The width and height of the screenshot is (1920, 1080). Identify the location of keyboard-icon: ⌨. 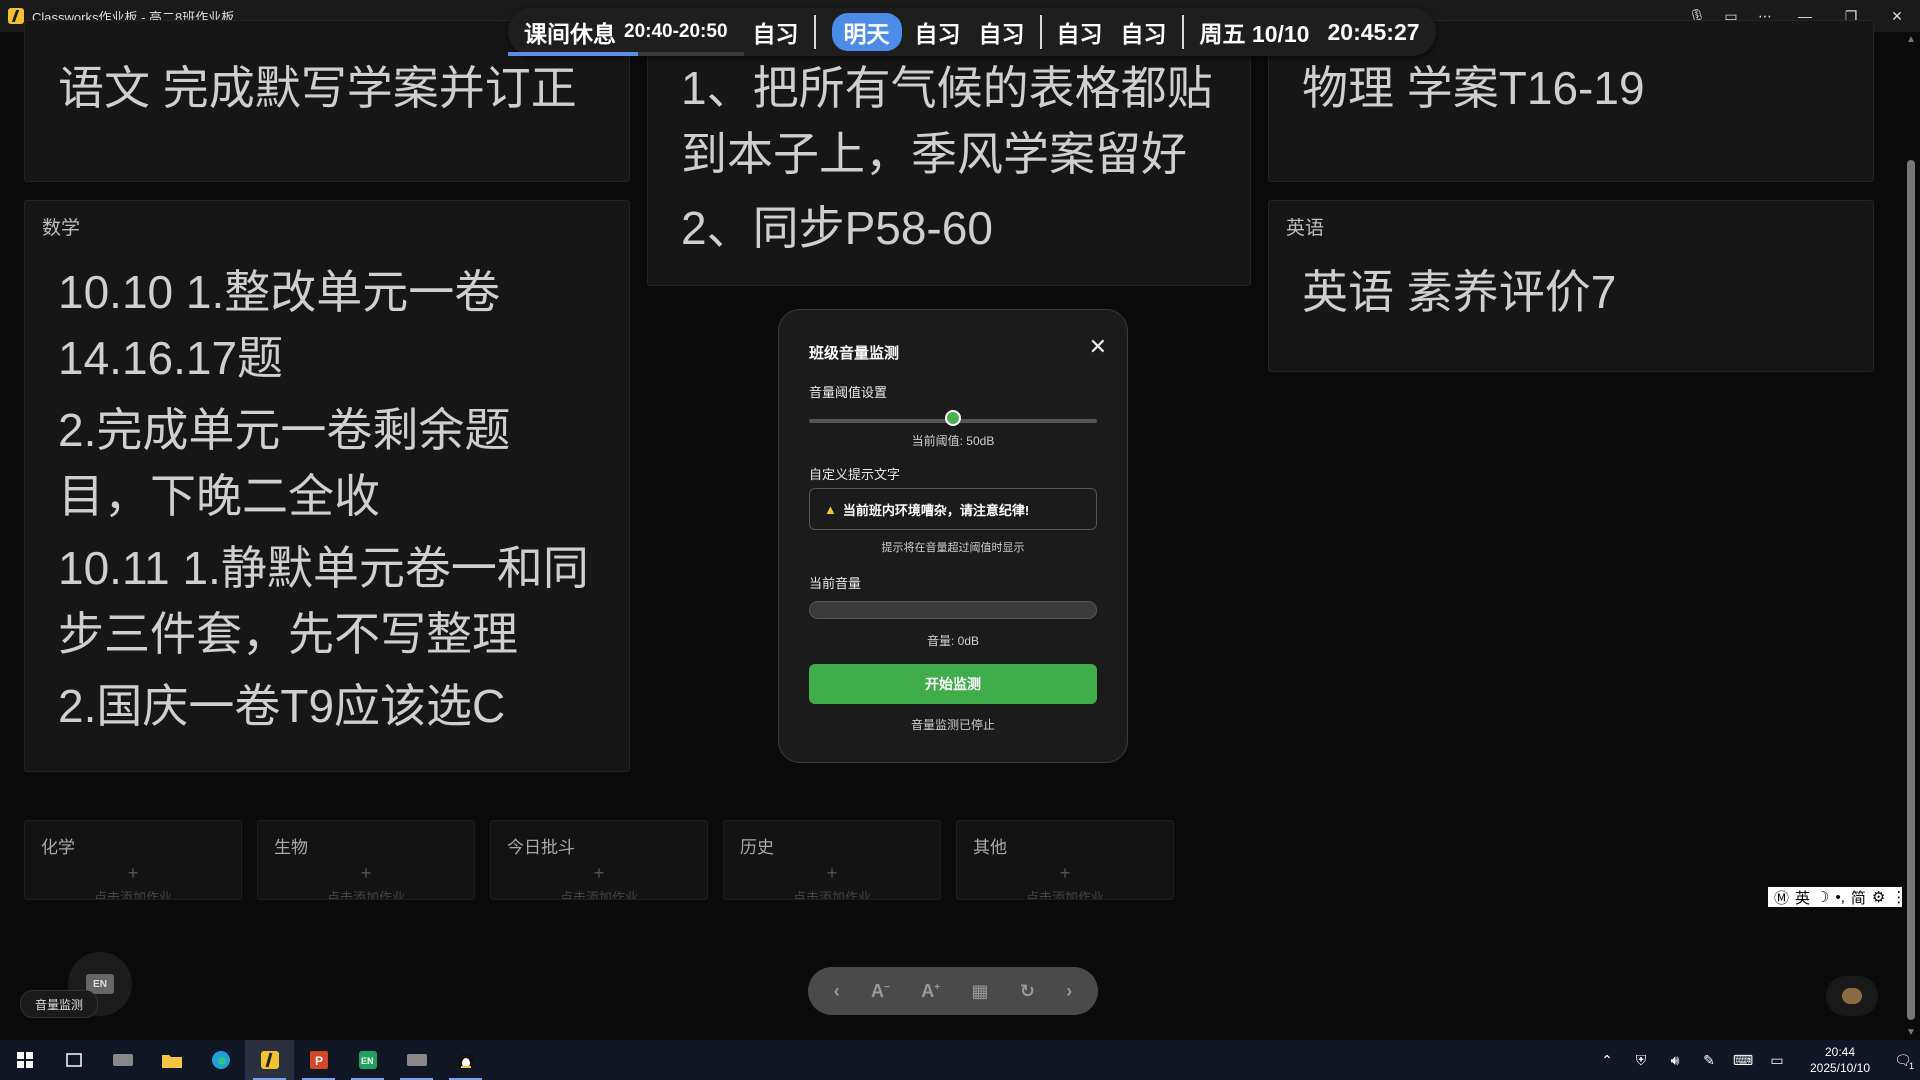
(1743, 1060).